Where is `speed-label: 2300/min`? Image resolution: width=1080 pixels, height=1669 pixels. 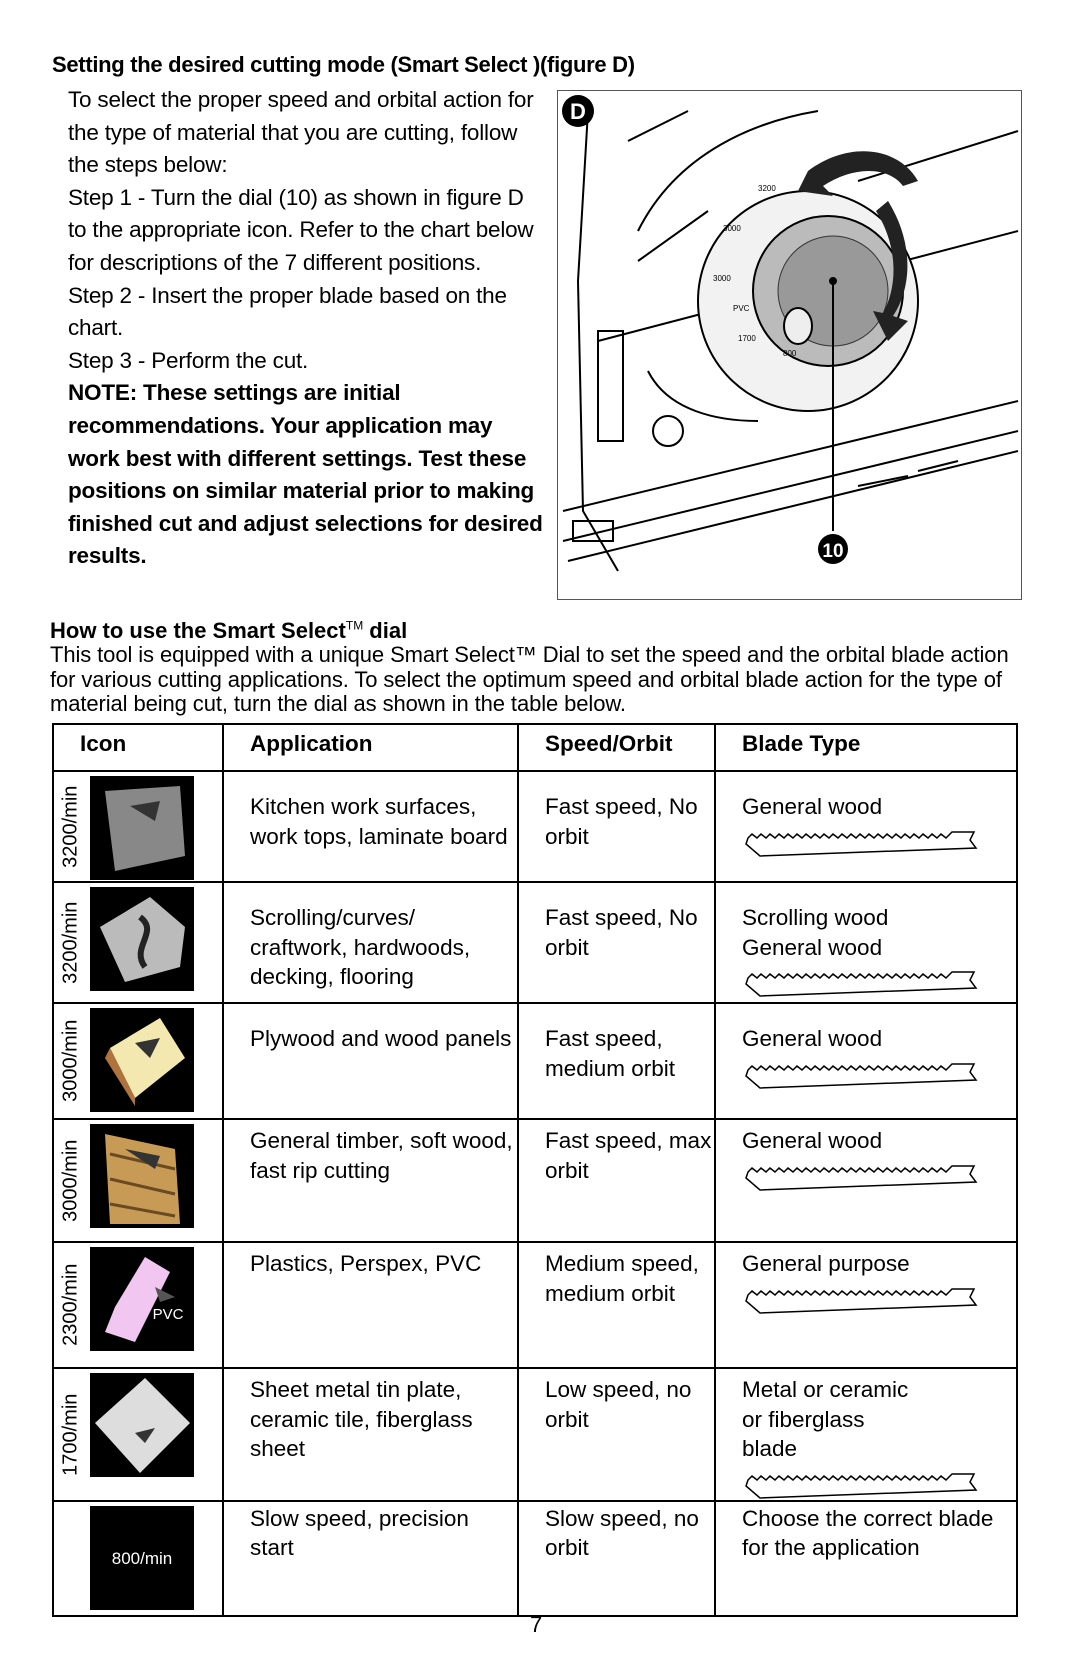 speed-label: 2300/min is located at coordinates (71, 1305).